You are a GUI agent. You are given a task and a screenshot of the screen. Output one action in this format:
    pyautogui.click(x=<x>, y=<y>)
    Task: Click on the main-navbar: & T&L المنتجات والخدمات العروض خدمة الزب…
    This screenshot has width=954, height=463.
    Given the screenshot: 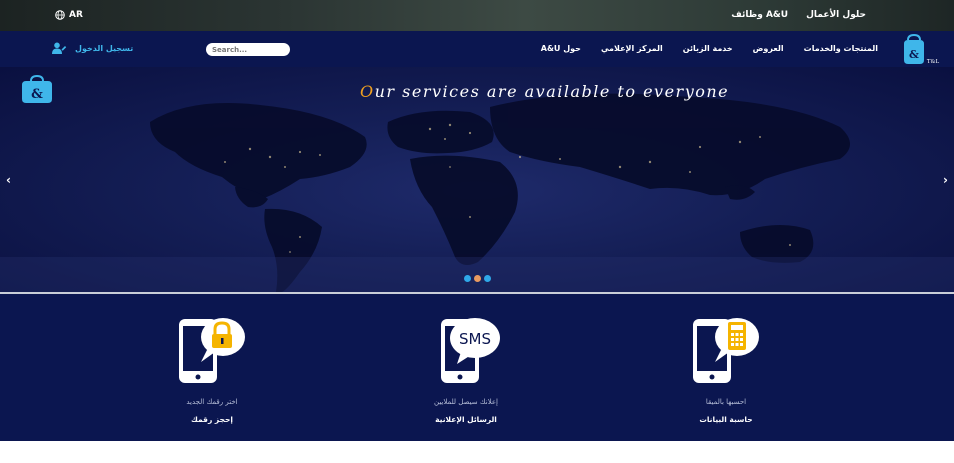 What is the action you would take?
    pyautogui.click(x=477, y=49)
    